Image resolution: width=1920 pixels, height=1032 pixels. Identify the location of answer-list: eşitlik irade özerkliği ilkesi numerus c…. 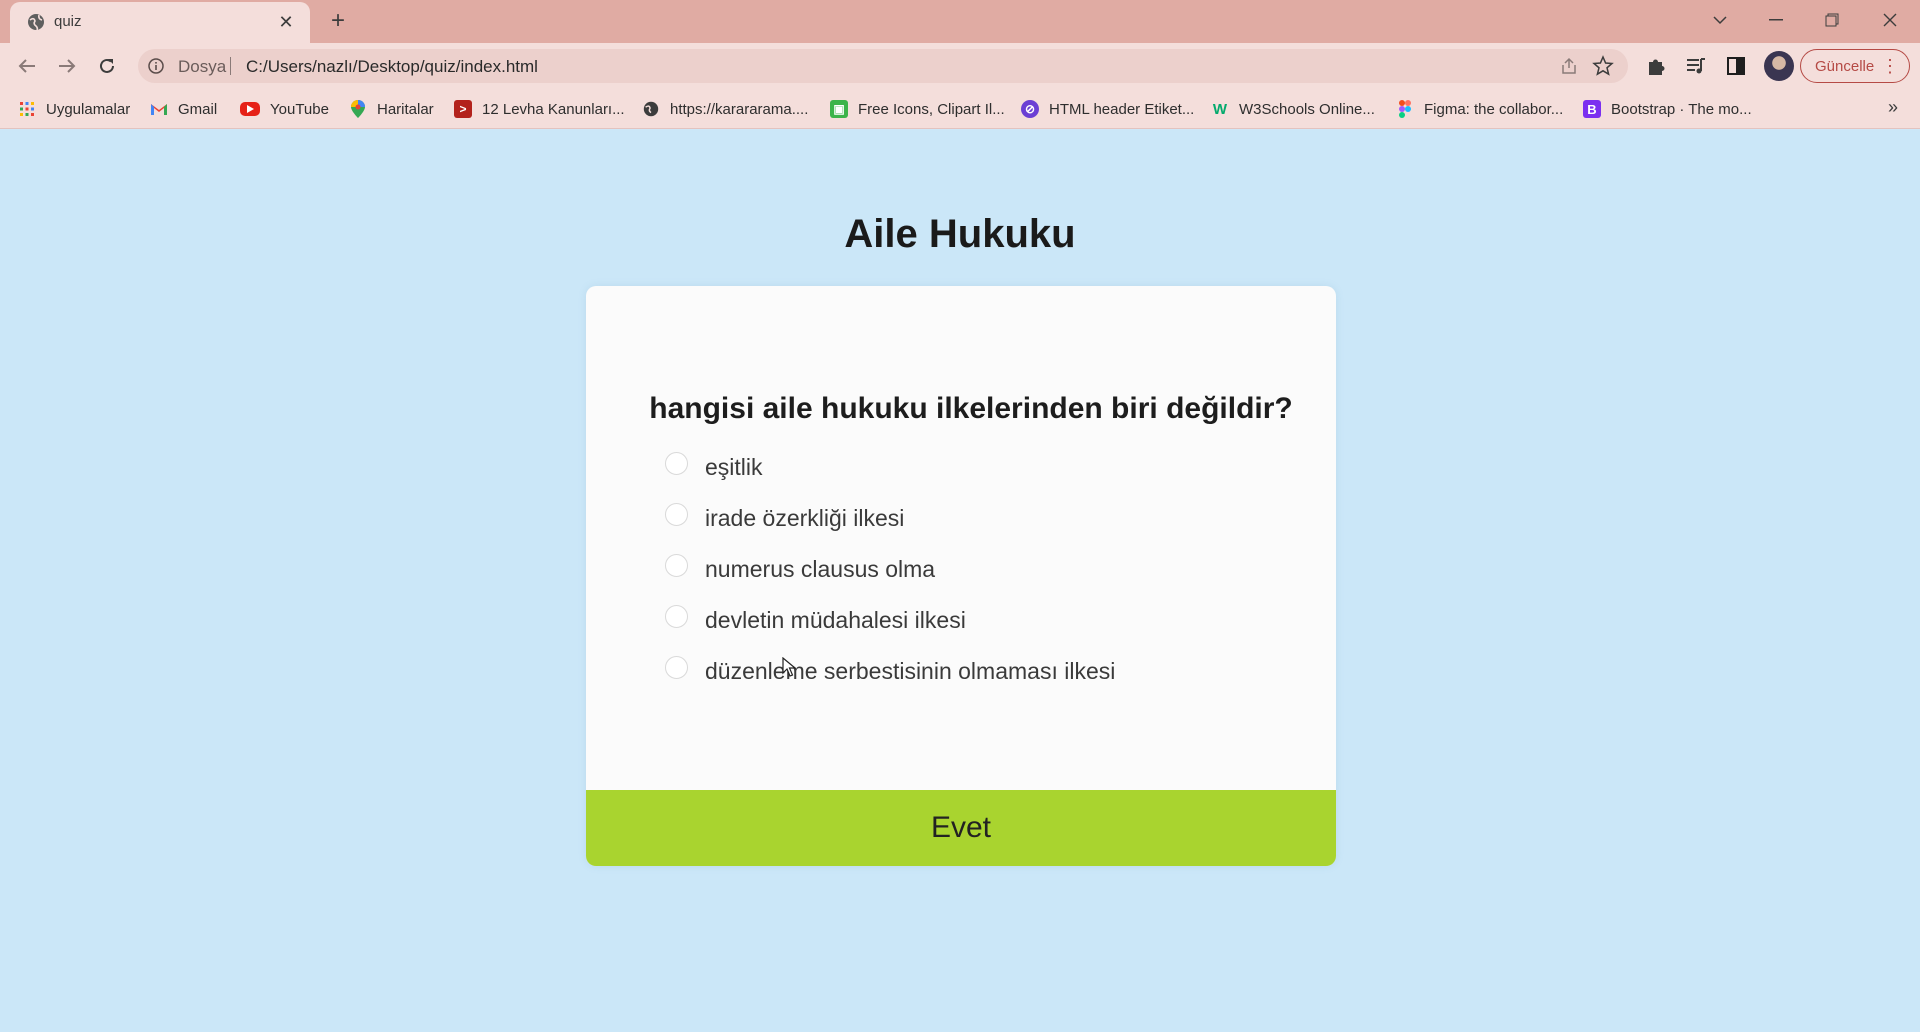
(890, 579).